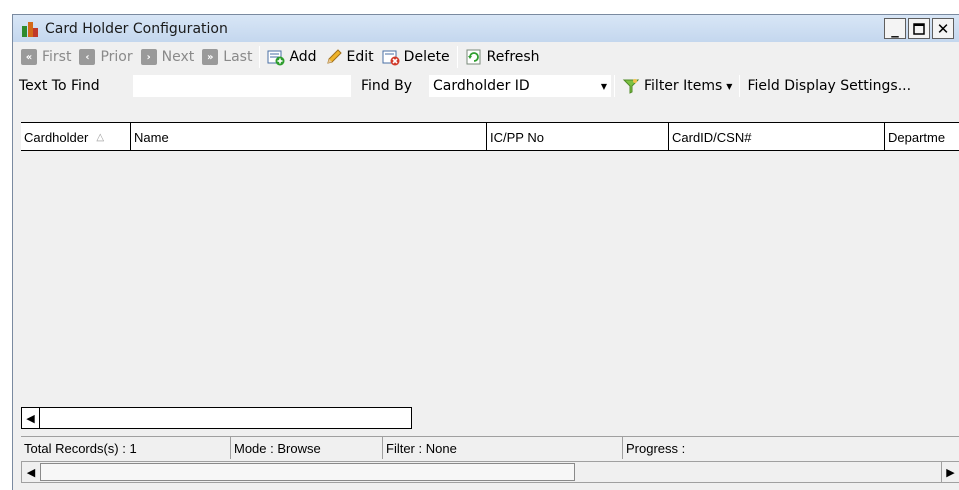  I want to click on window-controls: _ ✕, so click(919, 28).